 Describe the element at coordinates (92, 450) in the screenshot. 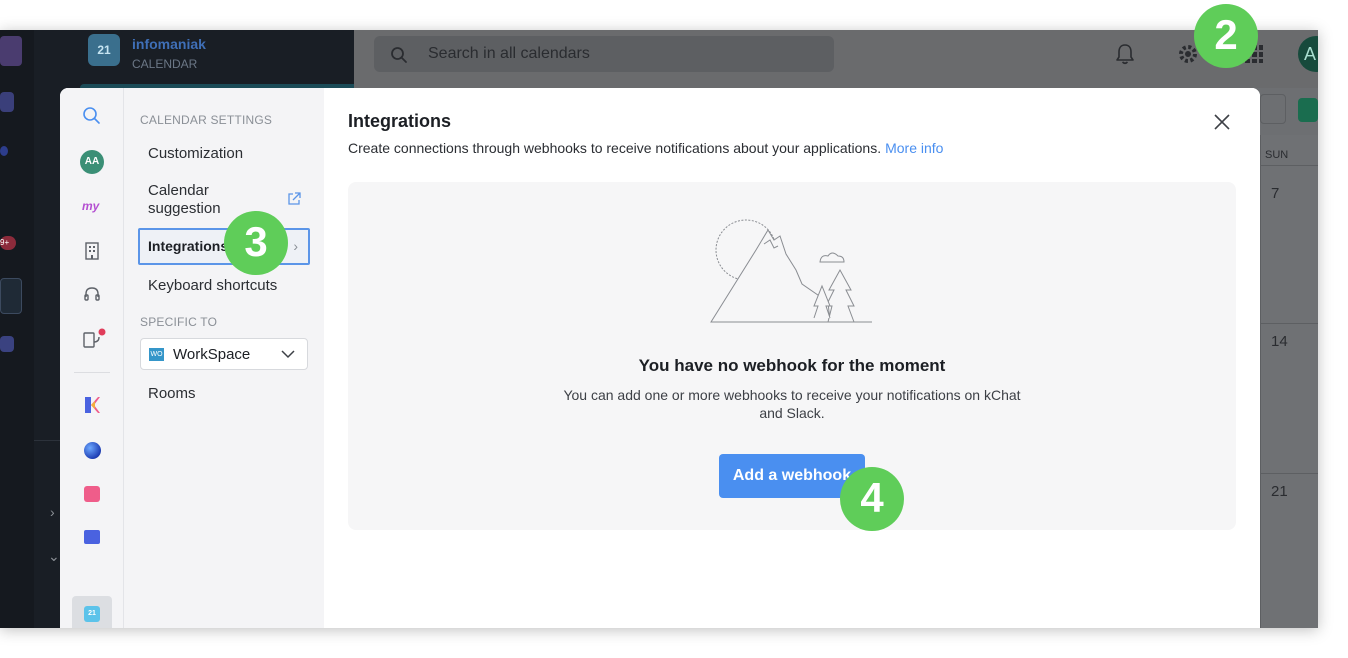

I see `mail-app-icon` at that location.